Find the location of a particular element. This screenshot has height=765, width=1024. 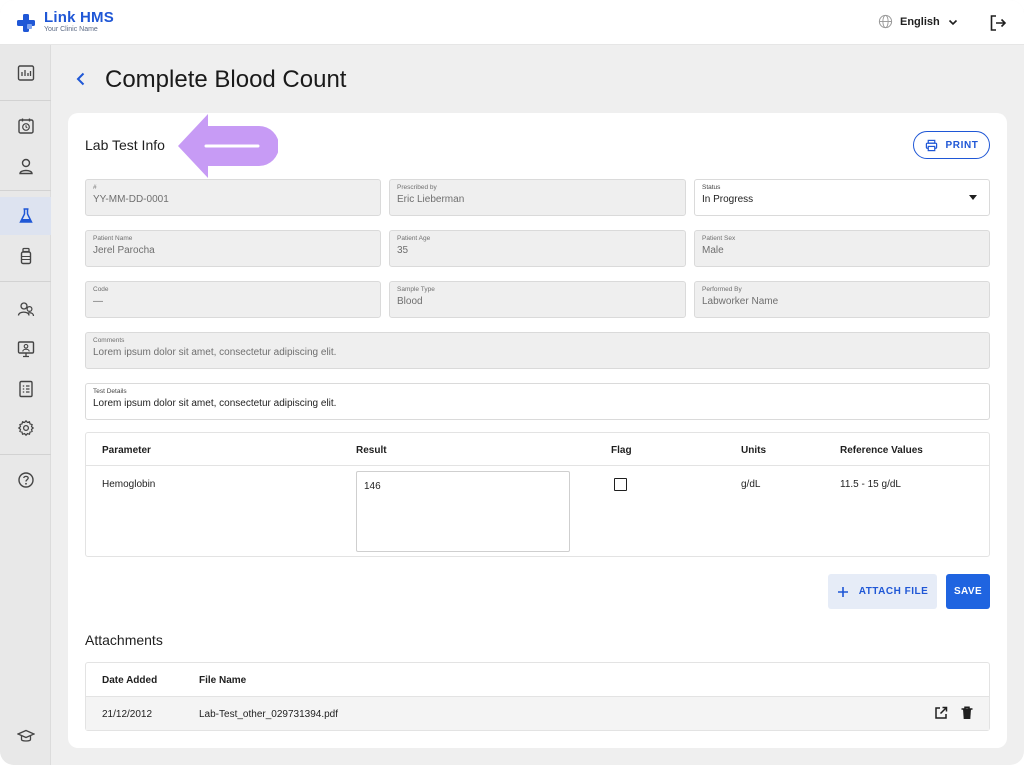

column-header-result: Result is located at coordinates (371, 450).